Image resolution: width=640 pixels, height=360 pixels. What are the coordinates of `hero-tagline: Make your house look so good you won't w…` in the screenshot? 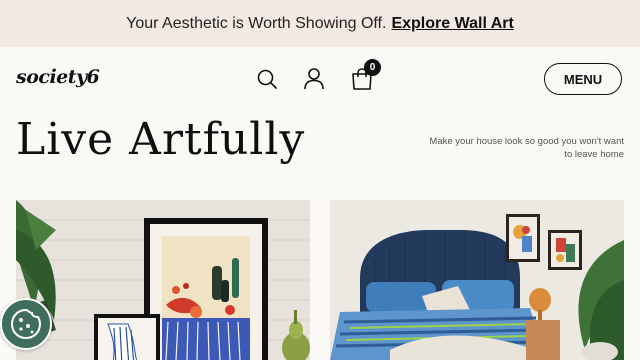 It's located at (526, 148).